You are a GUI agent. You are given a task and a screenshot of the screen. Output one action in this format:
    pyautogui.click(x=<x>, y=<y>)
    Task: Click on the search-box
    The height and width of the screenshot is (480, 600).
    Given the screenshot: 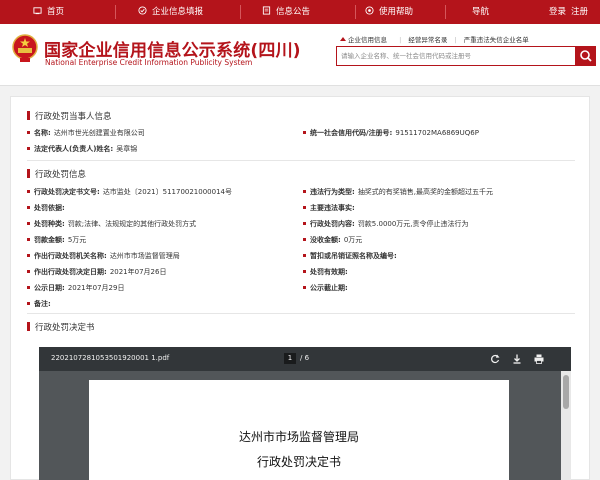 What is the action you would take?
    pyautogui.click(x=456, y=56)
    